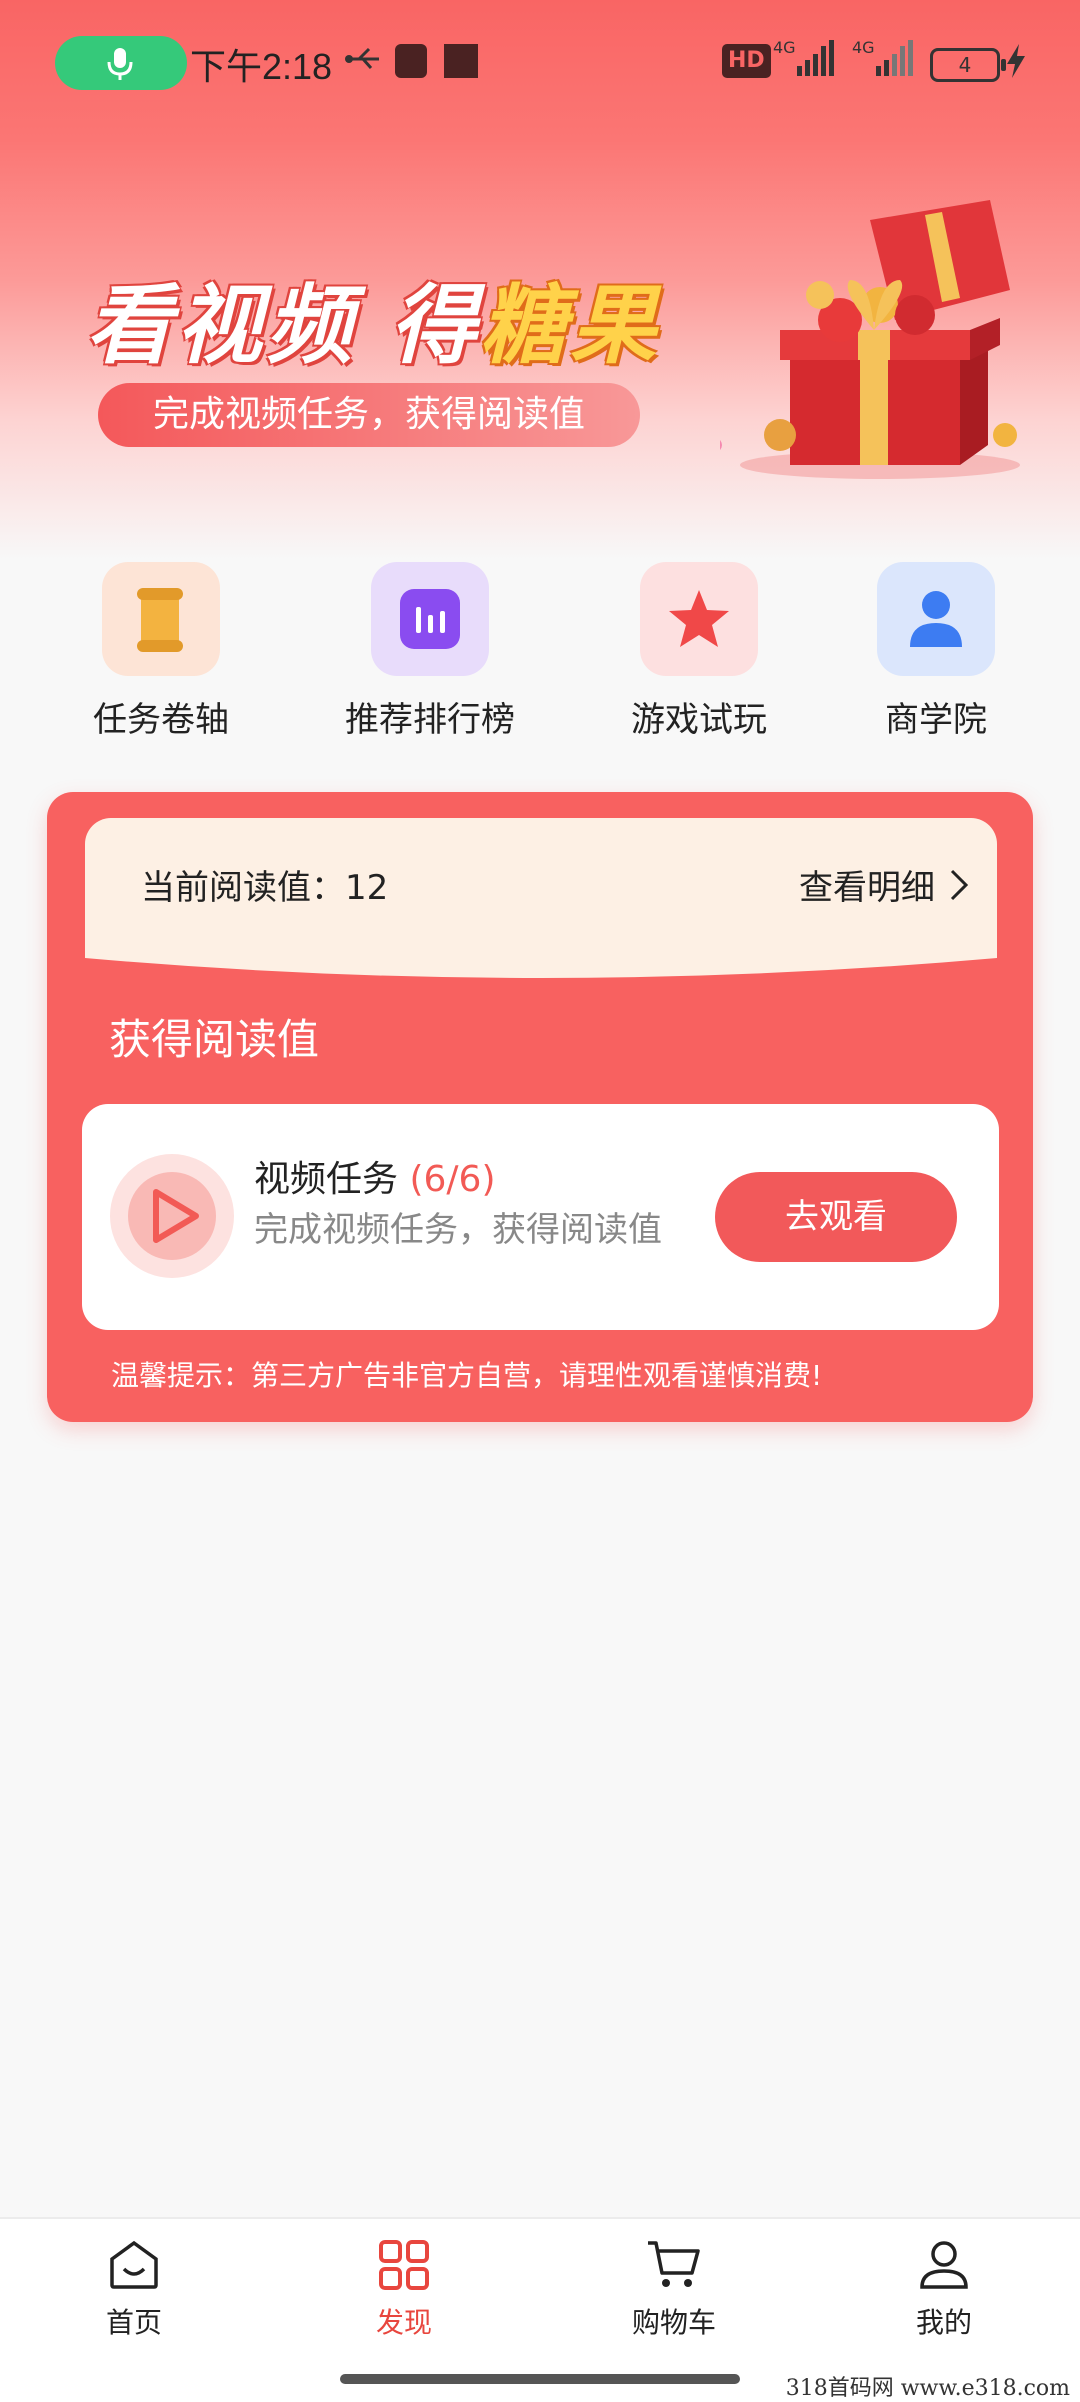  What do you see at coordinates (541, 898) in the screenshot?
I see `read-value-header: 当前阅读值：12 查看明细` at bounding box center [541, 898].